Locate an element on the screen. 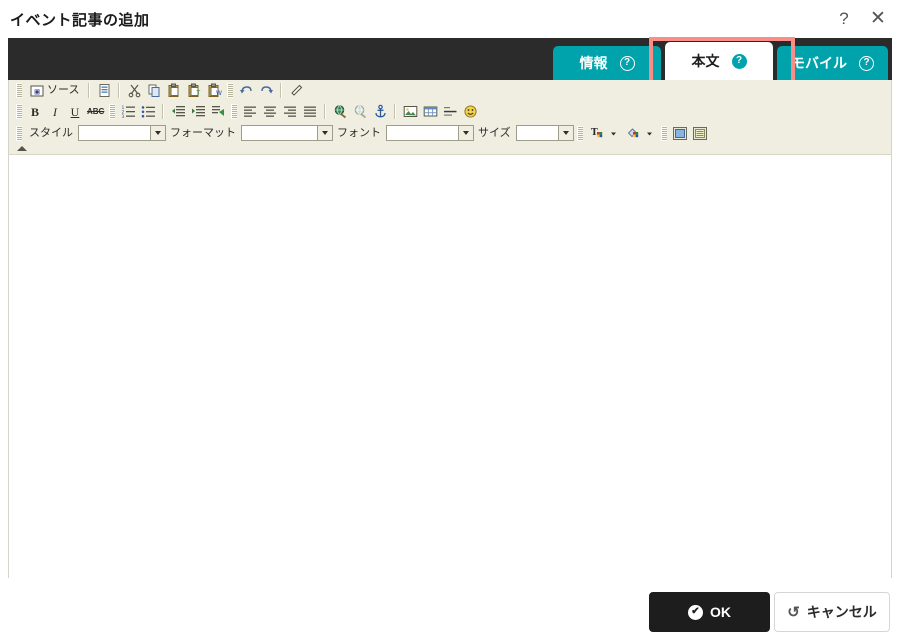  numbered-list-button: 123 is located at coordinates (128, 112).